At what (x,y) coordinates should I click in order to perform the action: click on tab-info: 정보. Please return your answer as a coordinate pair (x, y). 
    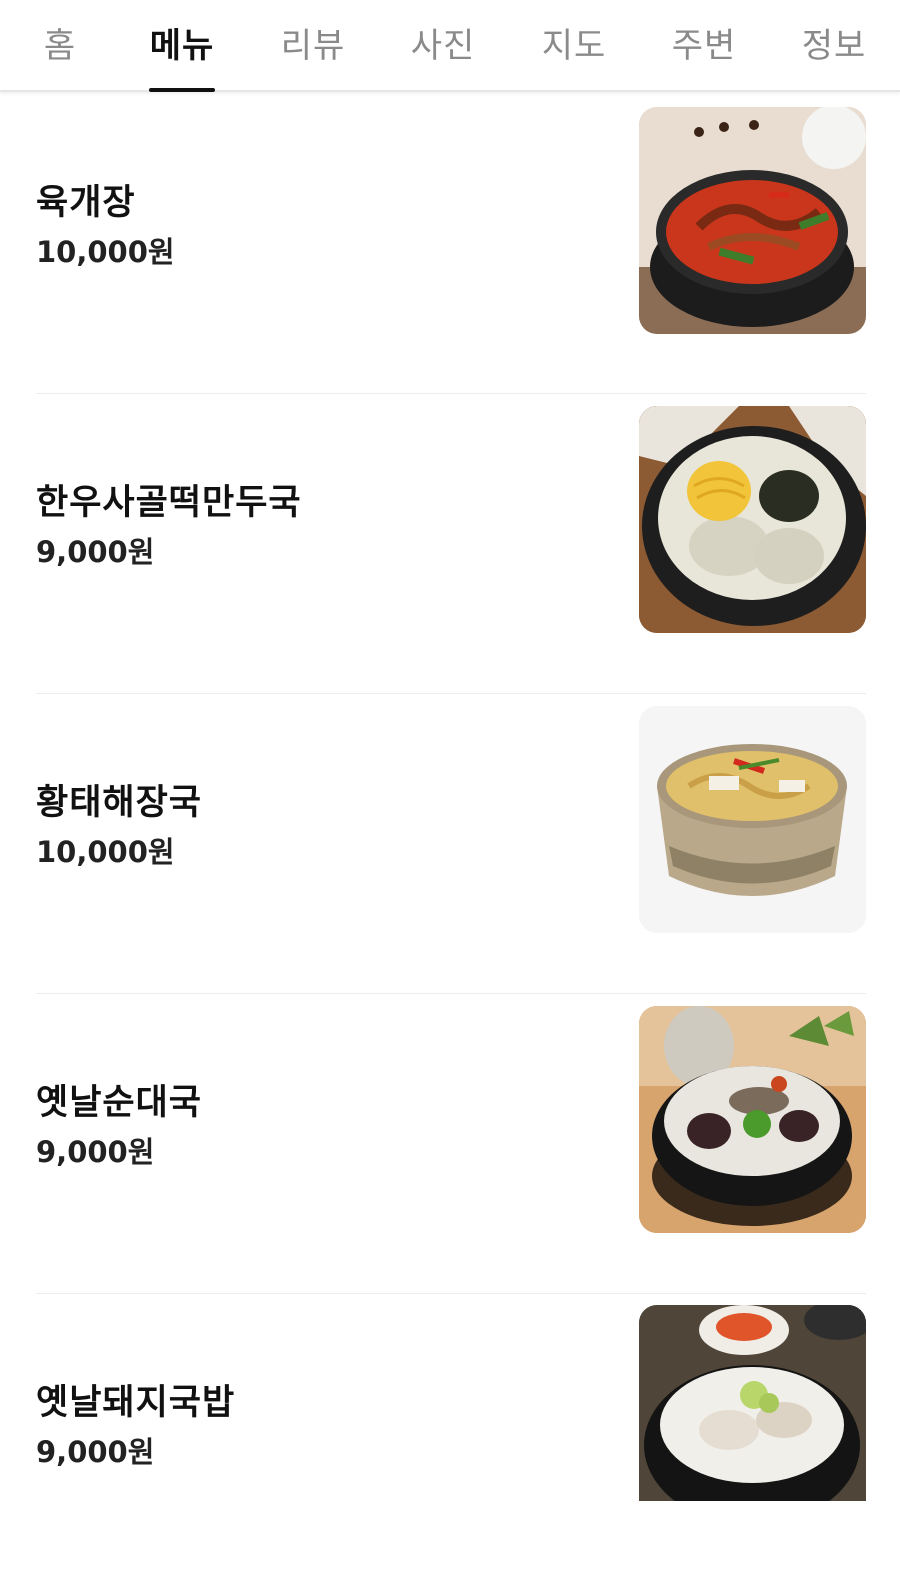
    Looking at the image, I should click on (834, 55).